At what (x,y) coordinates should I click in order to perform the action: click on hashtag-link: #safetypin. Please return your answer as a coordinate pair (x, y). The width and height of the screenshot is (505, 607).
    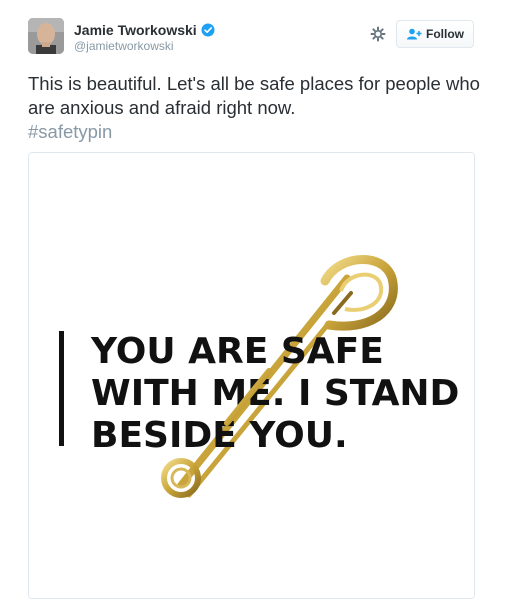
    Looking at the image, I should click on (258, 132).